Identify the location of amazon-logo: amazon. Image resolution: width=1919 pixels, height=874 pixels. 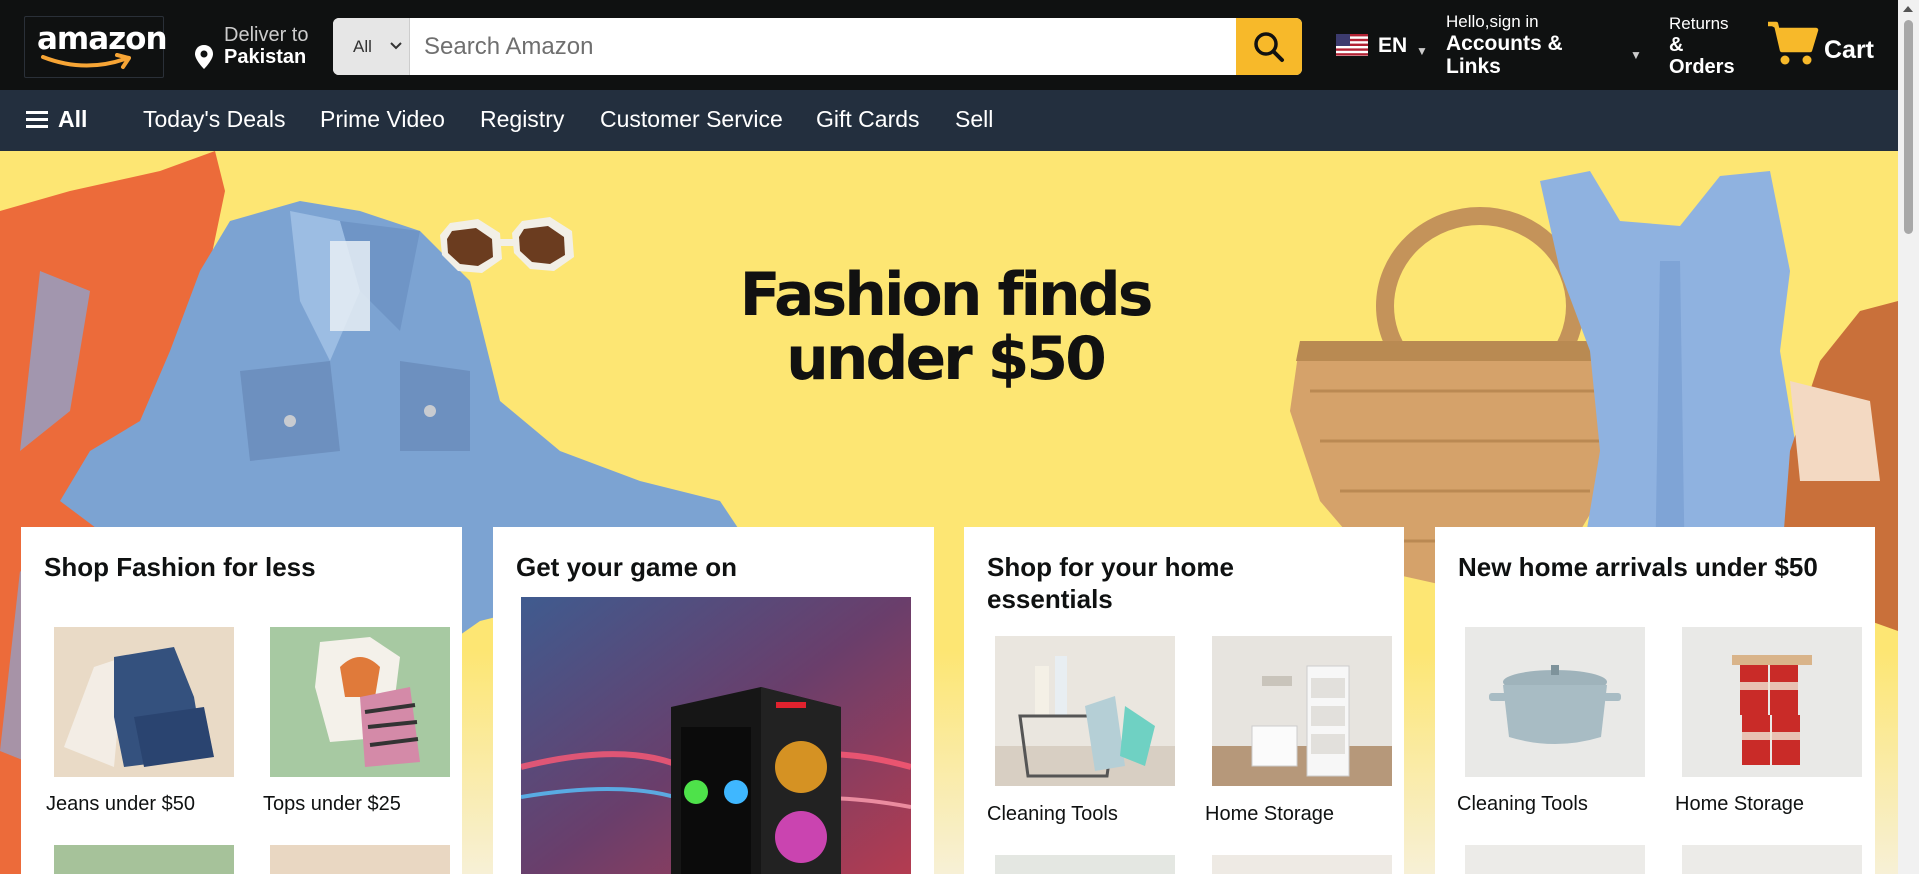
(96, 47).